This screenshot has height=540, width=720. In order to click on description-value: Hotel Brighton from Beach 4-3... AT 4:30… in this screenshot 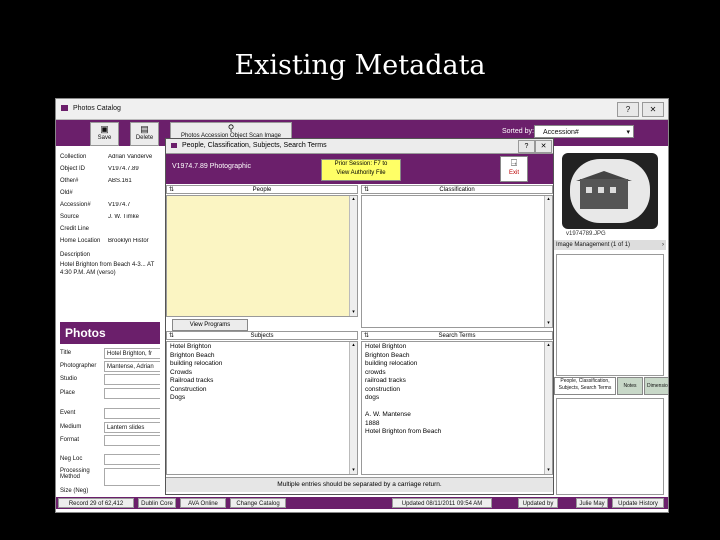, I will do `click(111, 269)`.